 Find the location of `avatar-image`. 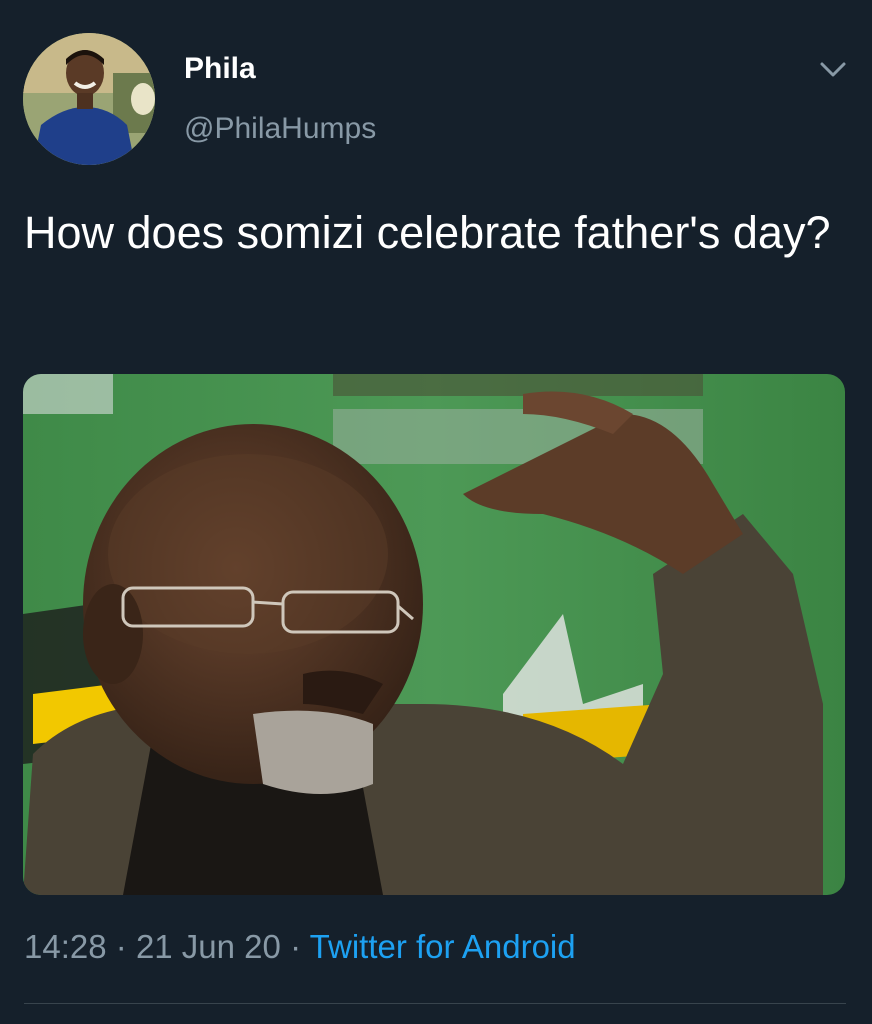

avatar-image is located at coordinates (89, 99).